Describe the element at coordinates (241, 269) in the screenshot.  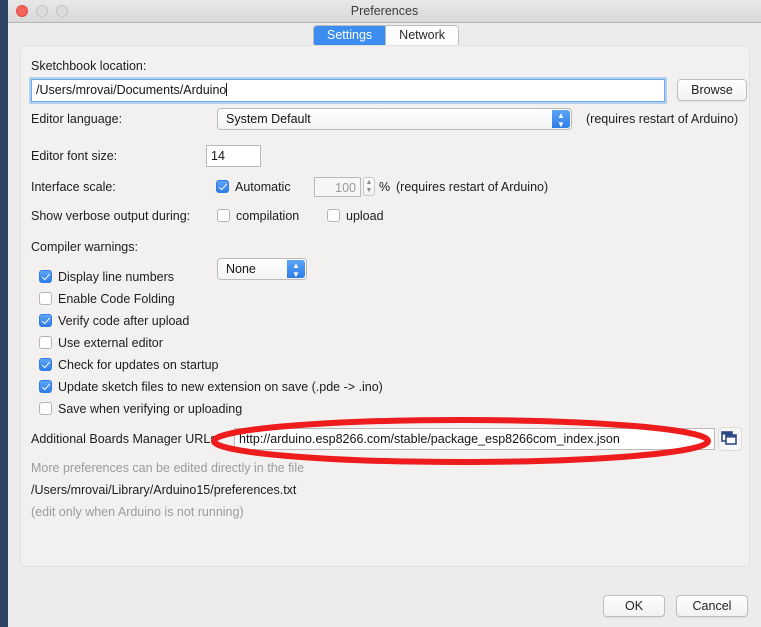
I see `compiler-warnings-value: None` at that location.